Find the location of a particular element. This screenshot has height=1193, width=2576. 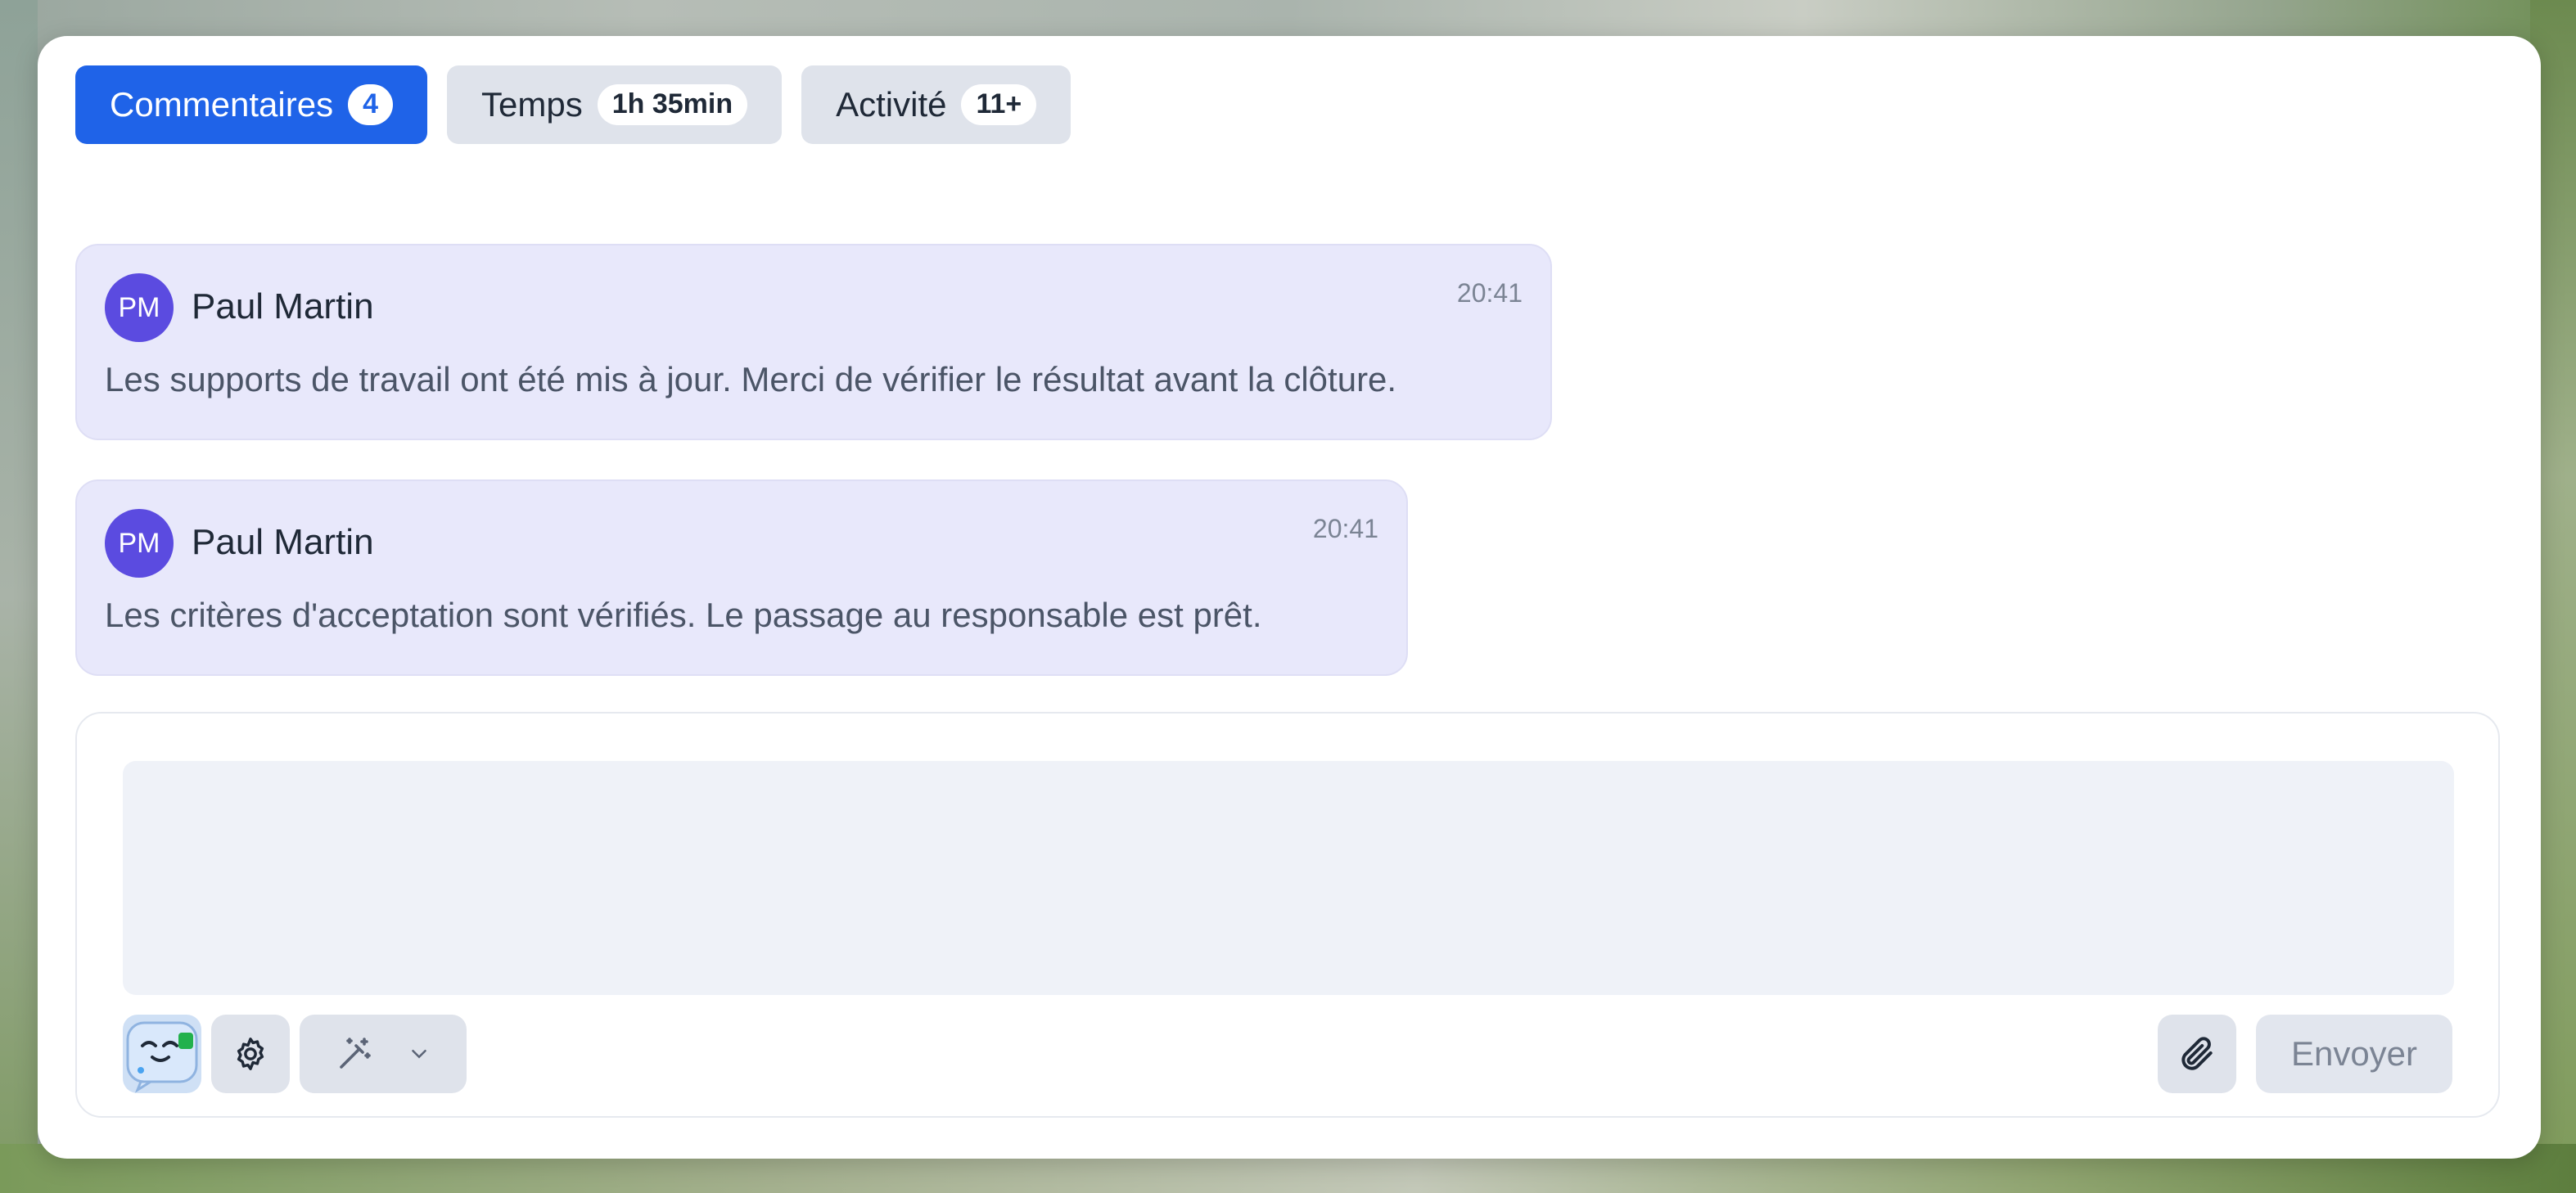

composer-toolbar-left is located at coordinates (295, 1054).